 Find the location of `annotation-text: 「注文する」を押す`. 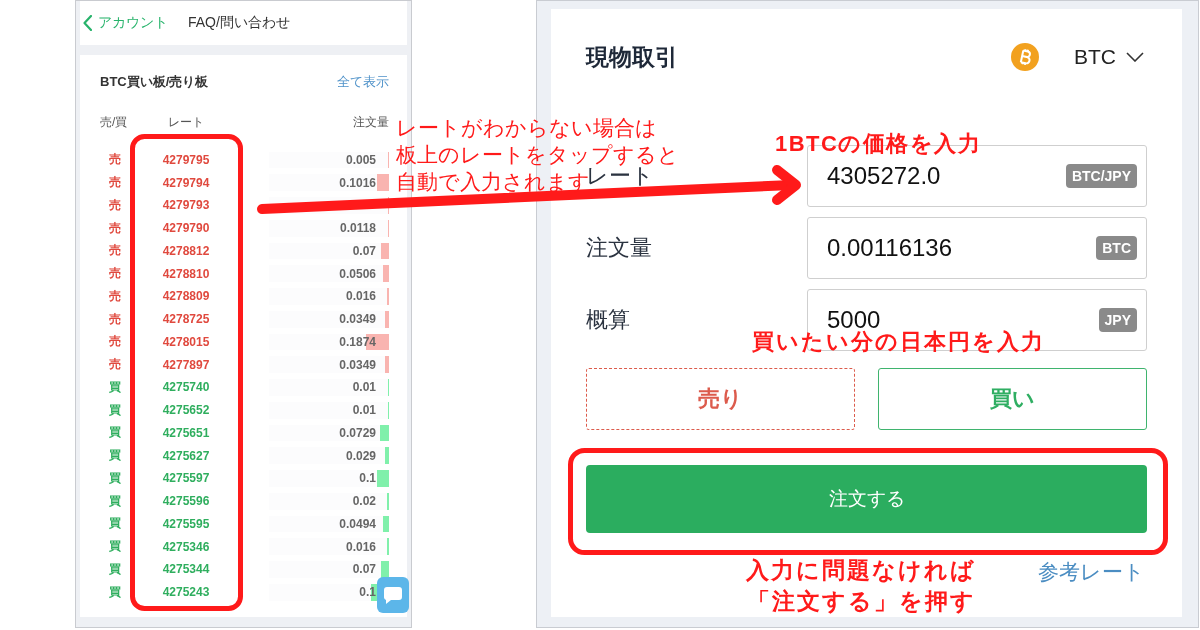

annotation-text: 「注文する」を押す is located at coordinates (861, 601).